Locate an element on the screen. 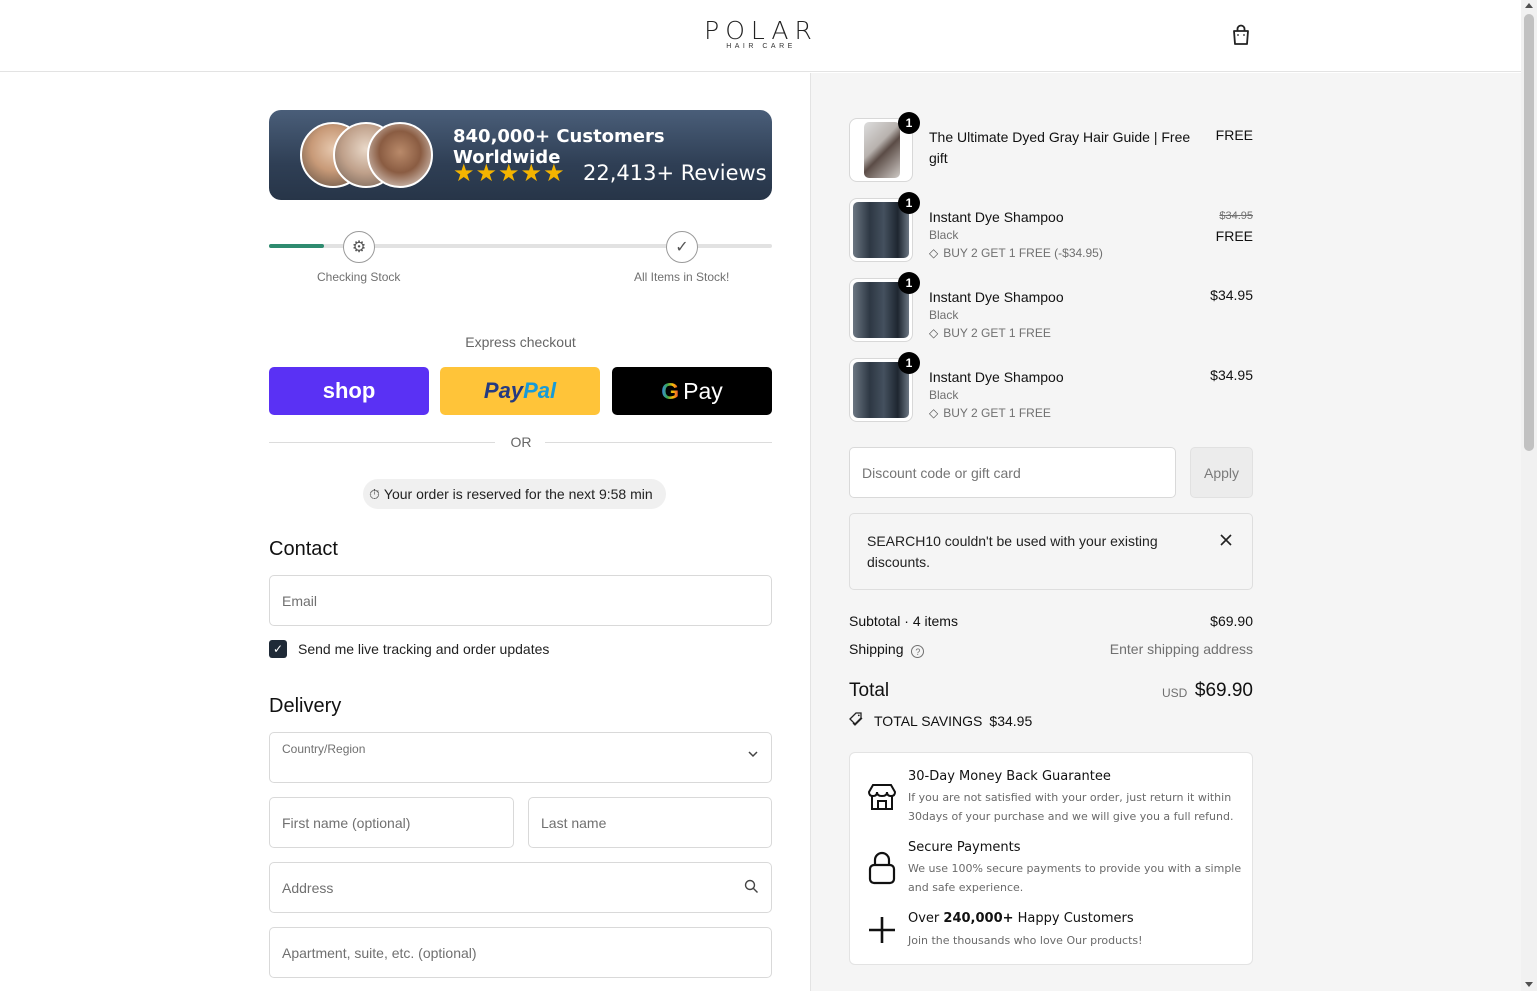 This screenshot has height=991, width=1537. paypal-label-accent: Pal is located at coordinates (540, 390).